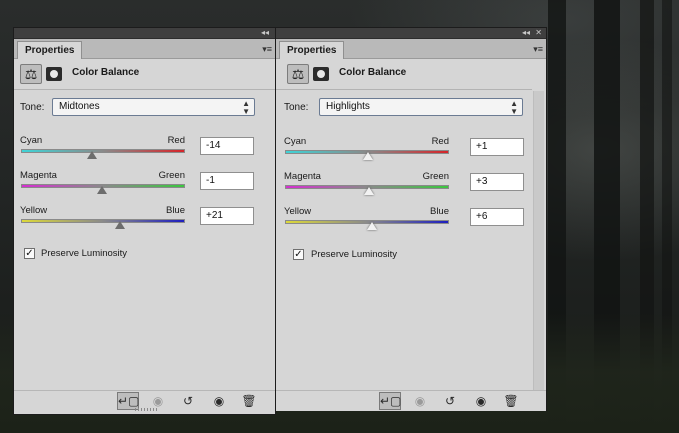 The image size is (679, 433). What do you see at coordinates (103, 221) in the screenshot?
I see `yellow-blue-track` at bounding box center [103, 221].